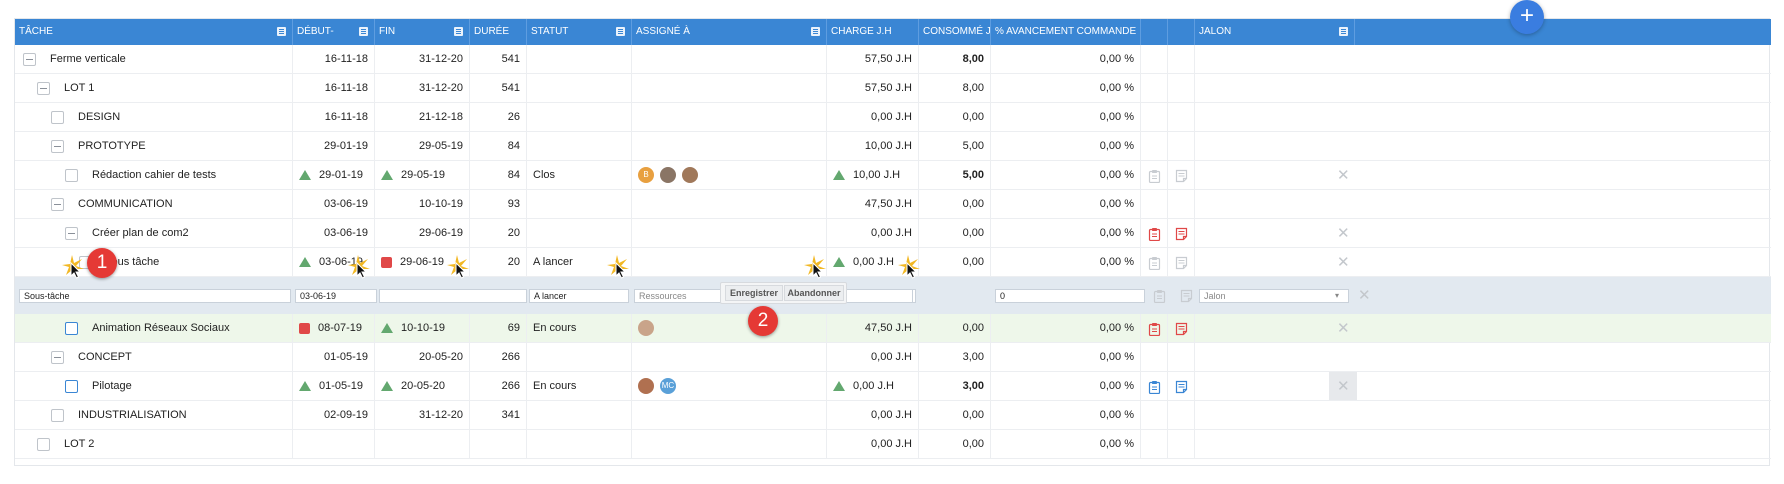 The image size is (1784, 484). Describe the element at coordinates (140, 233) in the screenshot. I see `task-name: Créer plan de com2` at that location.